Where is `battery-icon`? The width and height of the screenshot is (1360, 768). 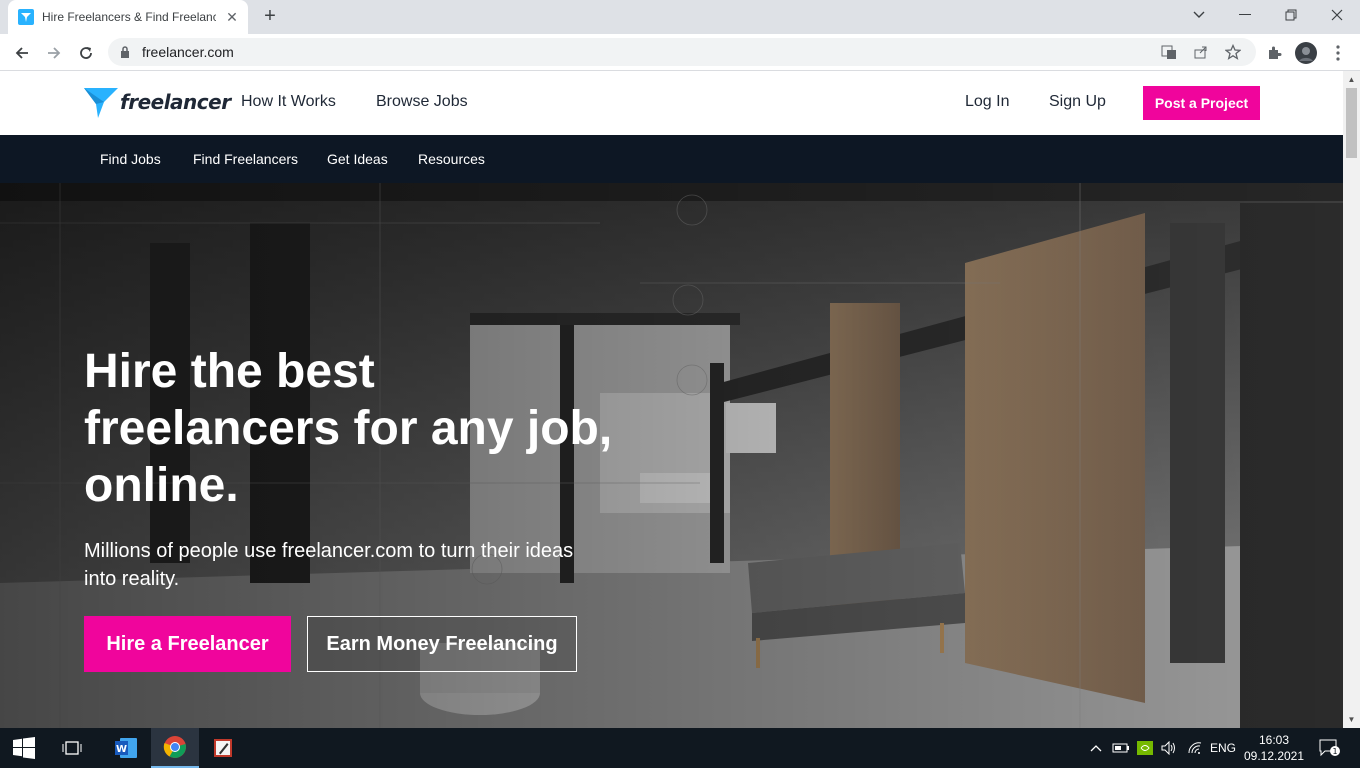 battery-icon is located at coordinates (1121, 748).